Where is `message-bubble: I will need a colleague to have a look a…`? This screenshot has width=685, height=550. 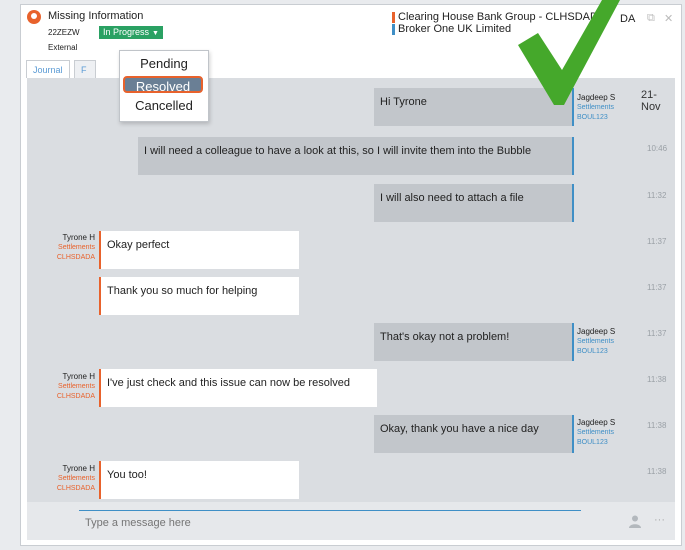 message-bubble: I will need a colleague to have a look a… is located at coordinates (356, 156).